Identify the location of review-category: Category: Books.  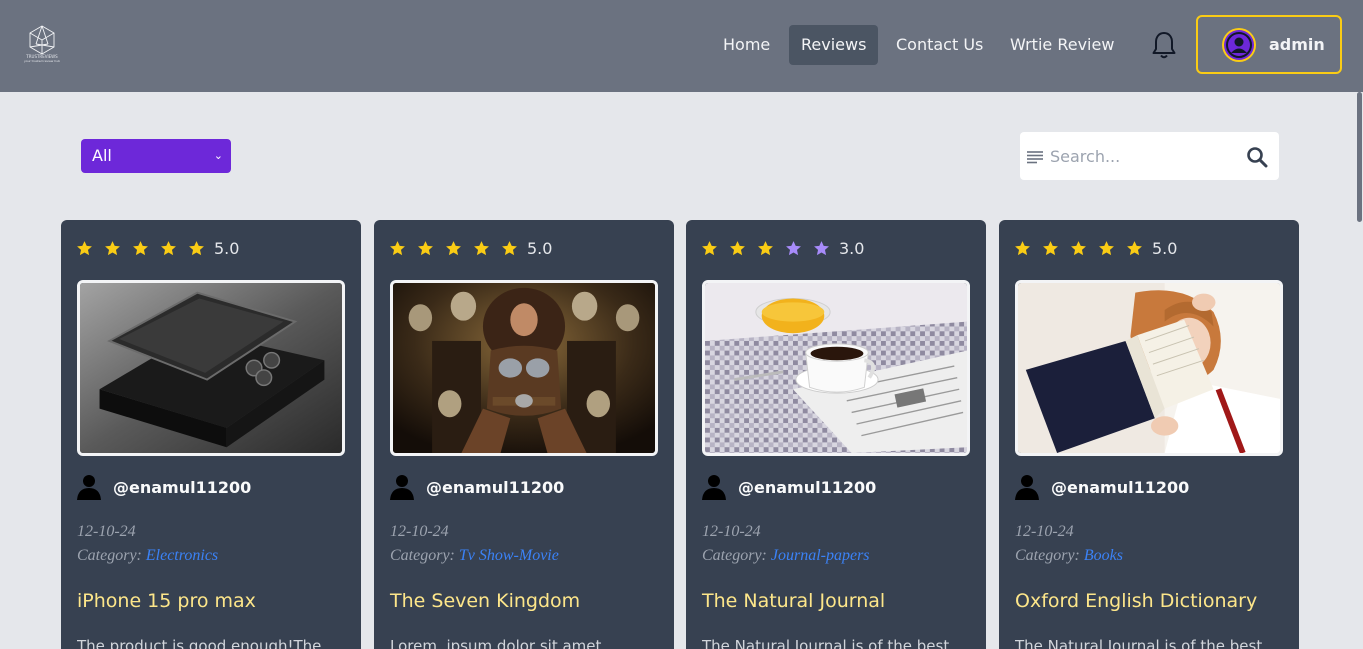
(1069, 556).